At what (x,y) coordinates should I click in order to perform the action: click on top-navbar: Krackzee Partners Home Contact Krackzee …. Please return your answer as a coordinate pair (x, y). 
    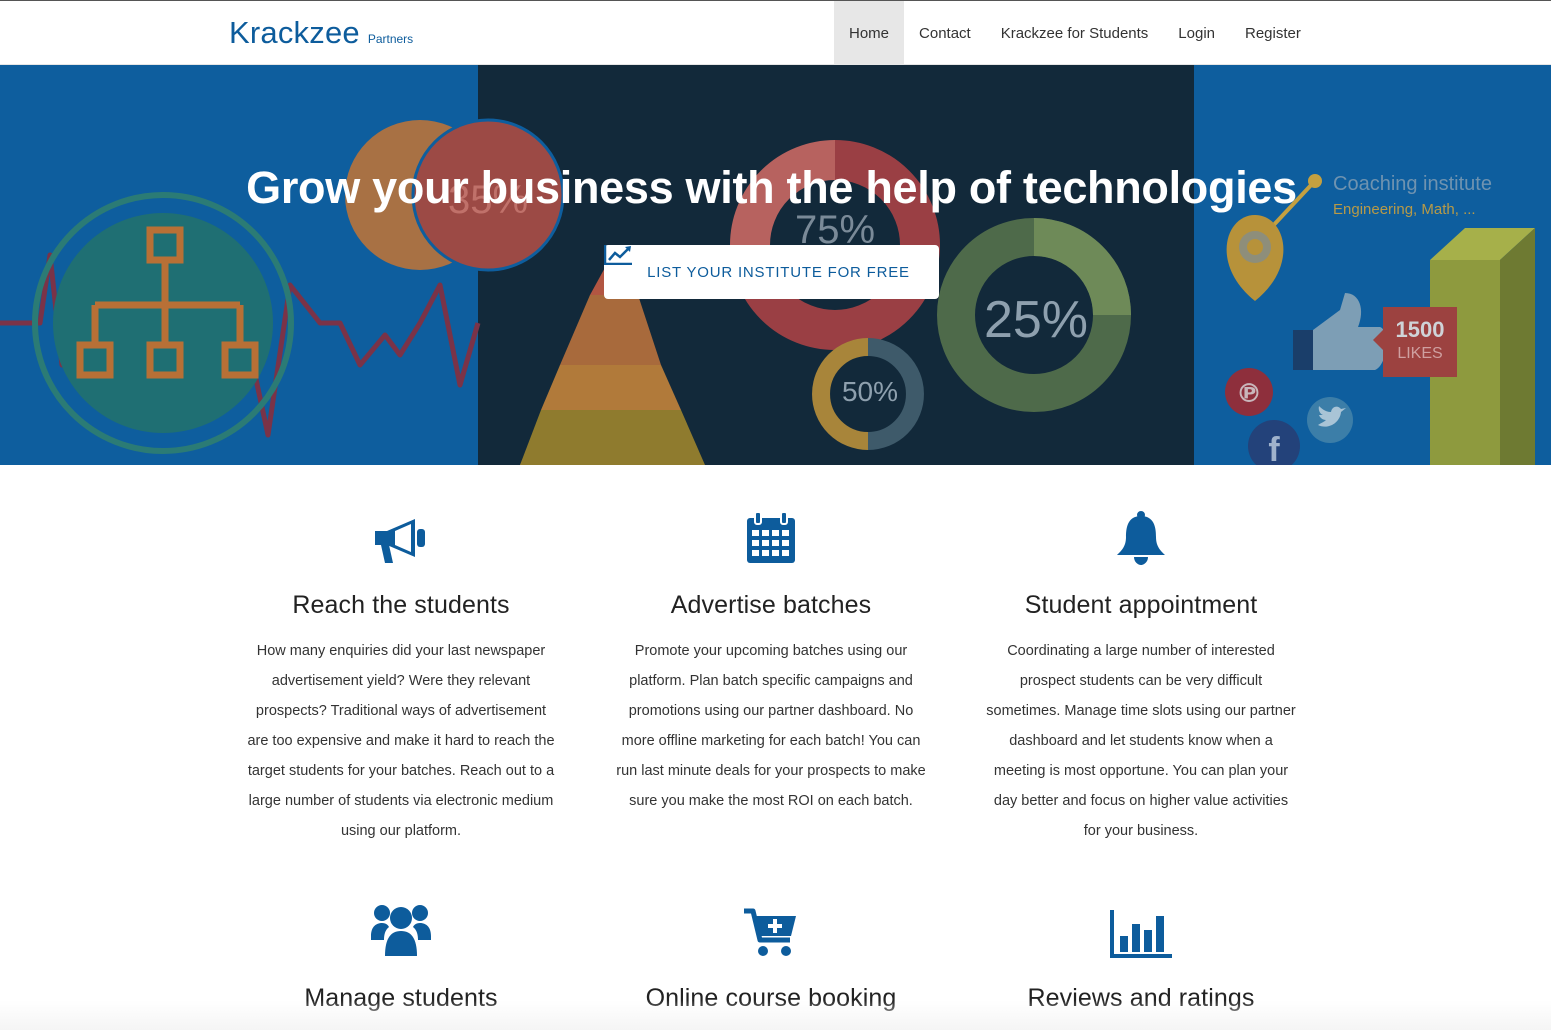
    Looking at the image, I should click on (775, 32).